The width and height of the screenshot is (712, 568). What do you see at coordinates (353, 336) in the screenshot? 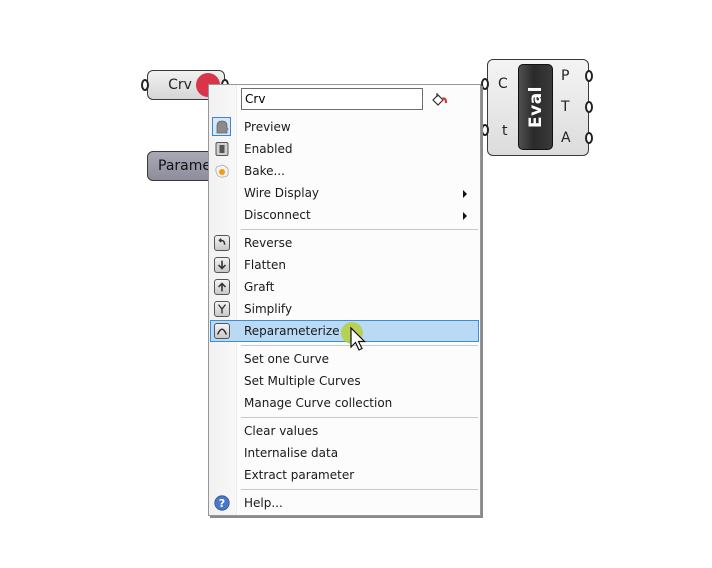
I see `mouse-cursor-icon` at bounding box center [353, 336].